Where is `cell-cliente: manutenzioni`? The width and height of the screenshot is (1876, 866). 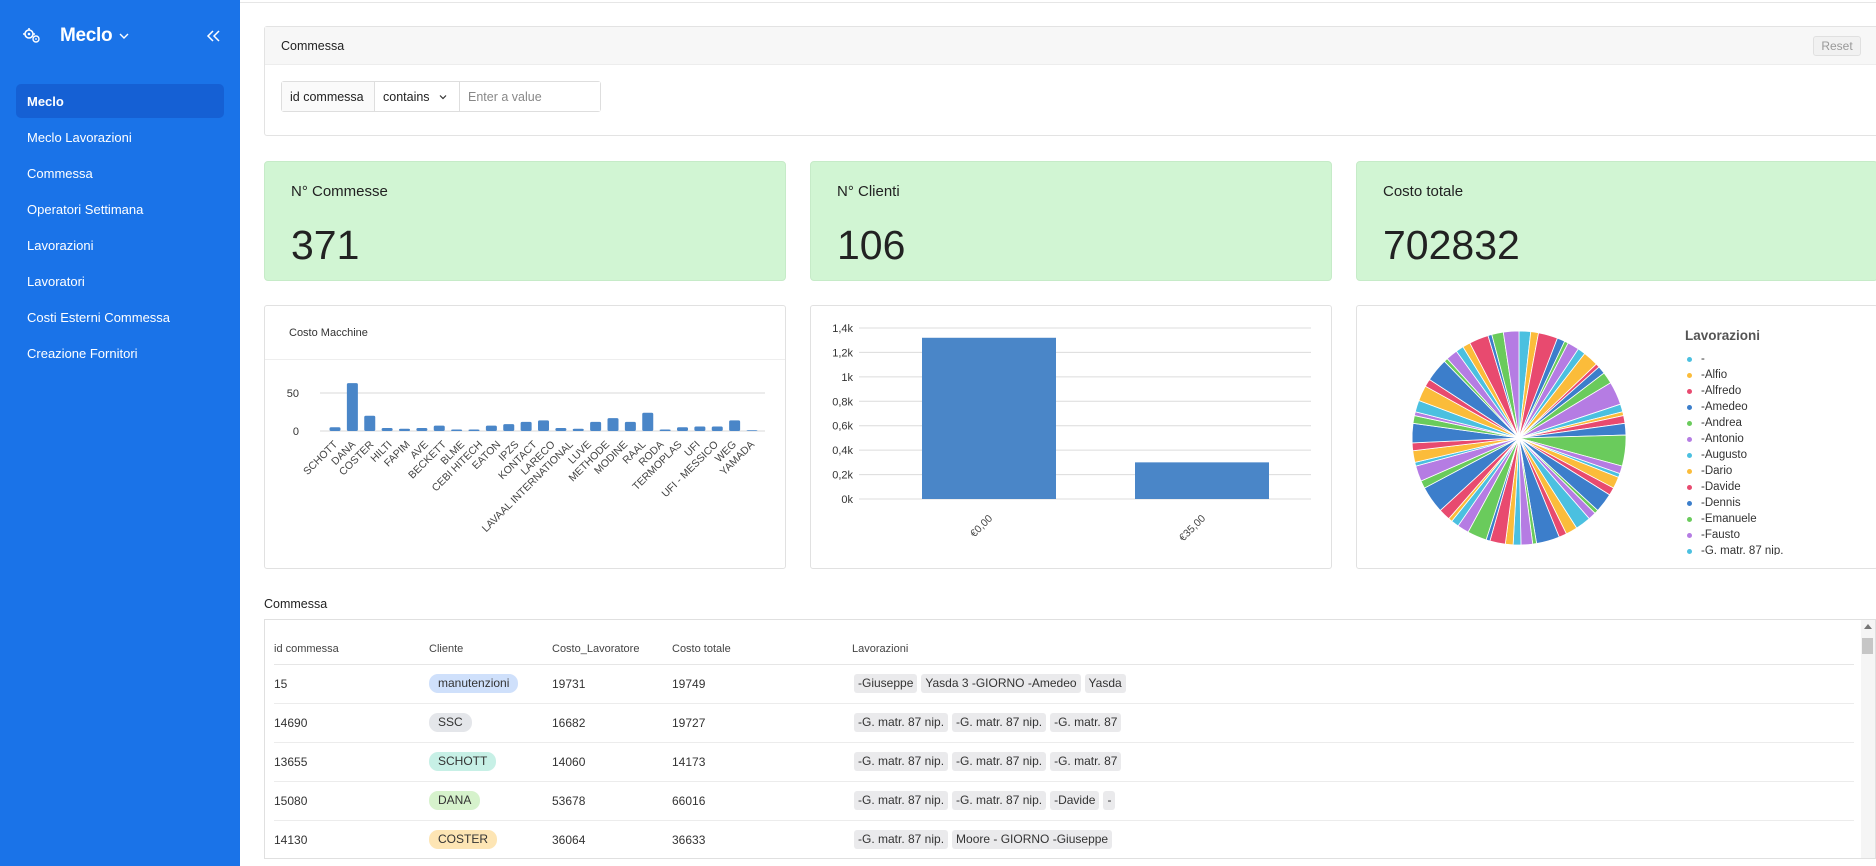
cell-cliente: manutenzioni is located at coordinates (474, 683).